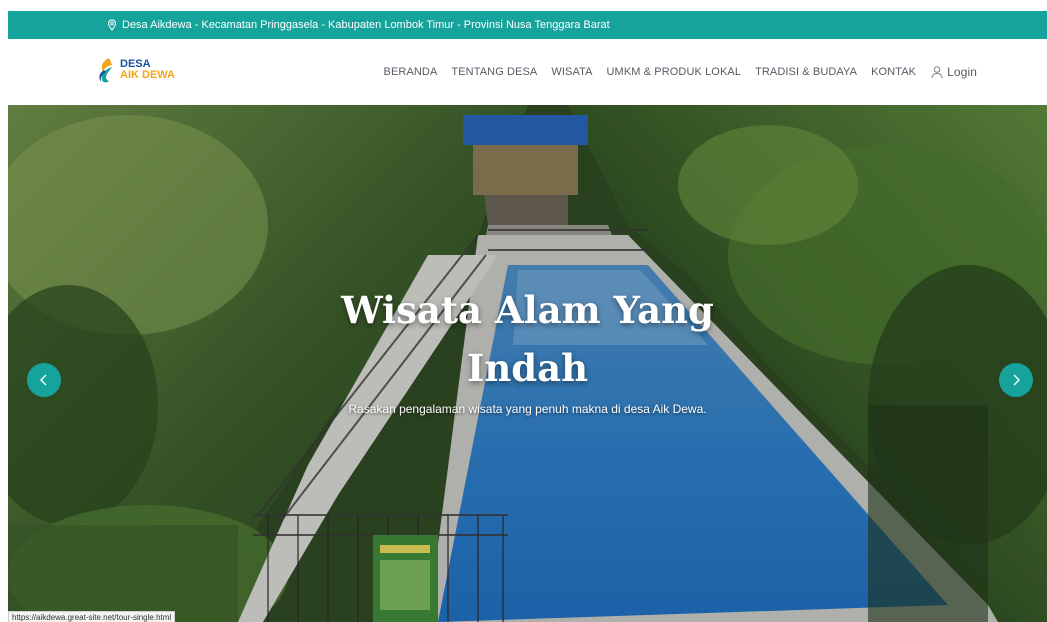 This screenshot has width=1047, height=622. I want to click on login-link: Login, so click(953, 72).